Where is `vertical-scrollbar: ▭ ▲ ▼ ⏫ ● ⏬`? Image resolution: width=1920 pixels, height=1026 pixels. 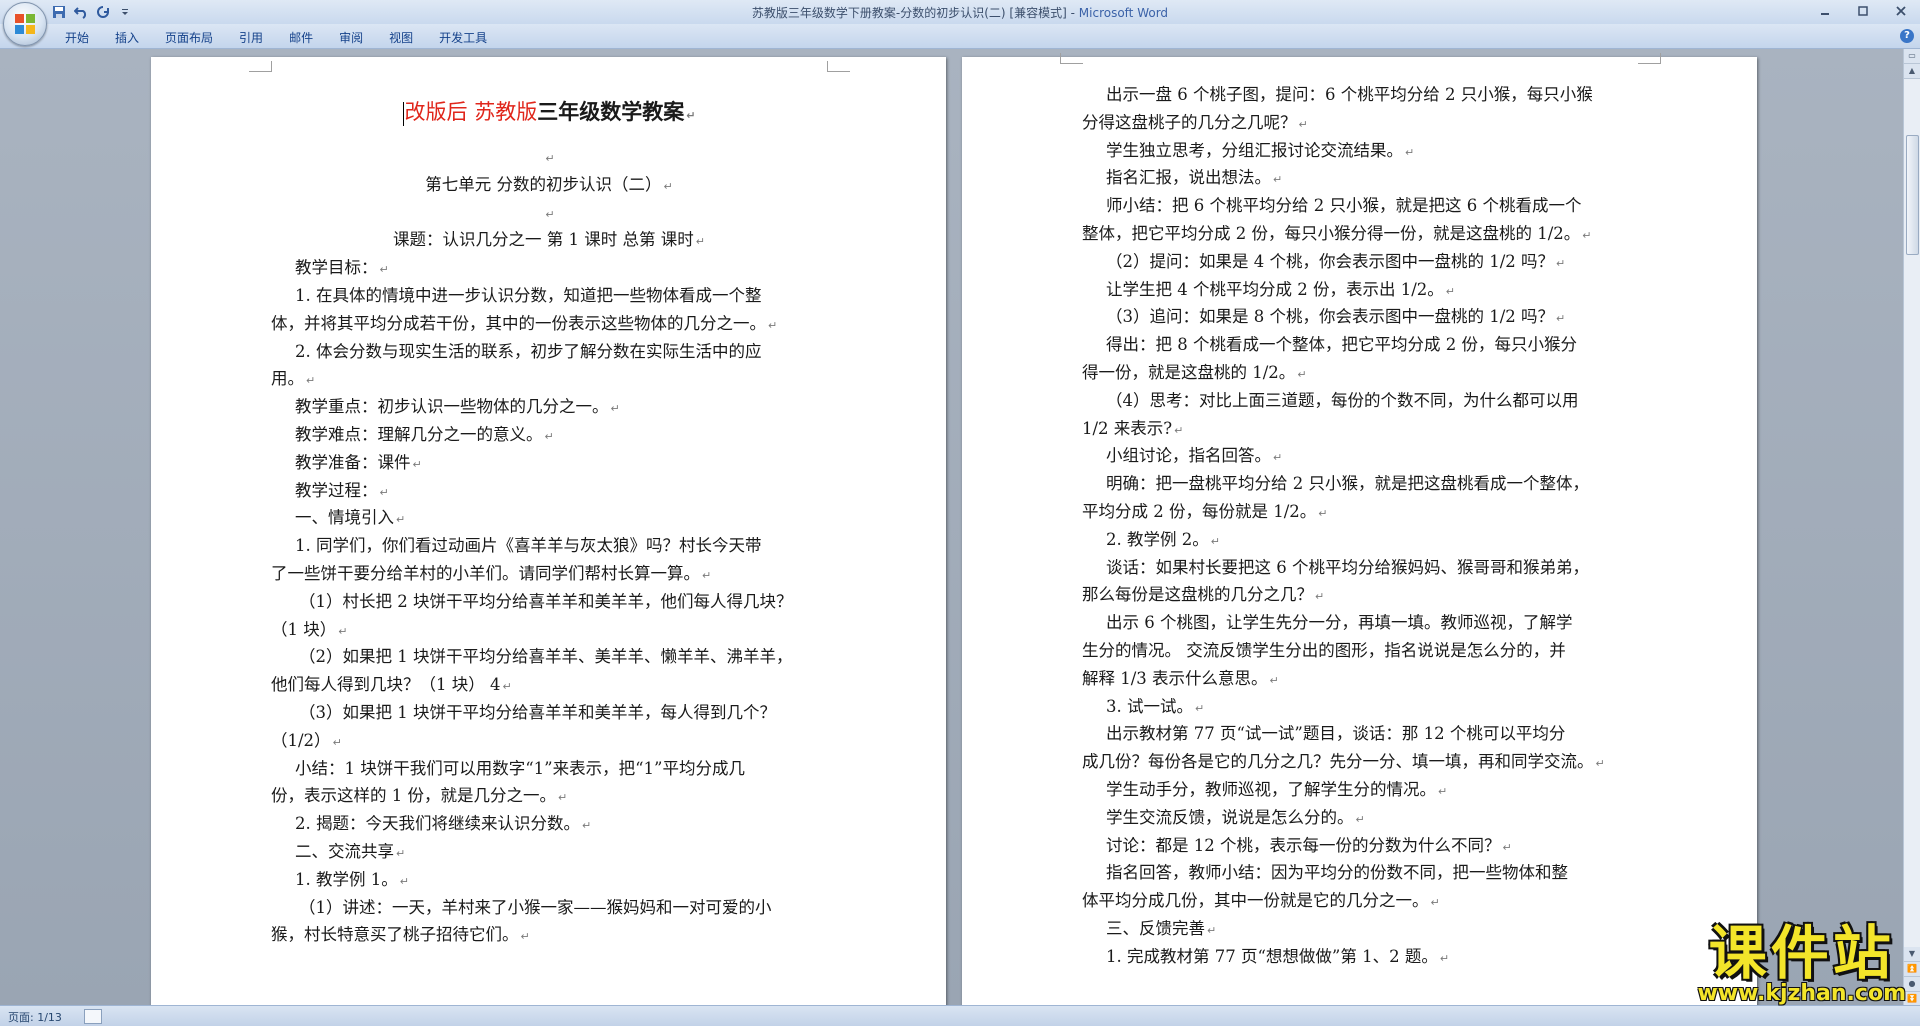 vertical-scrollbar: ▭ ▲ ▼ ⏫ ● ⏬ is located at coordinates (1911, 528).